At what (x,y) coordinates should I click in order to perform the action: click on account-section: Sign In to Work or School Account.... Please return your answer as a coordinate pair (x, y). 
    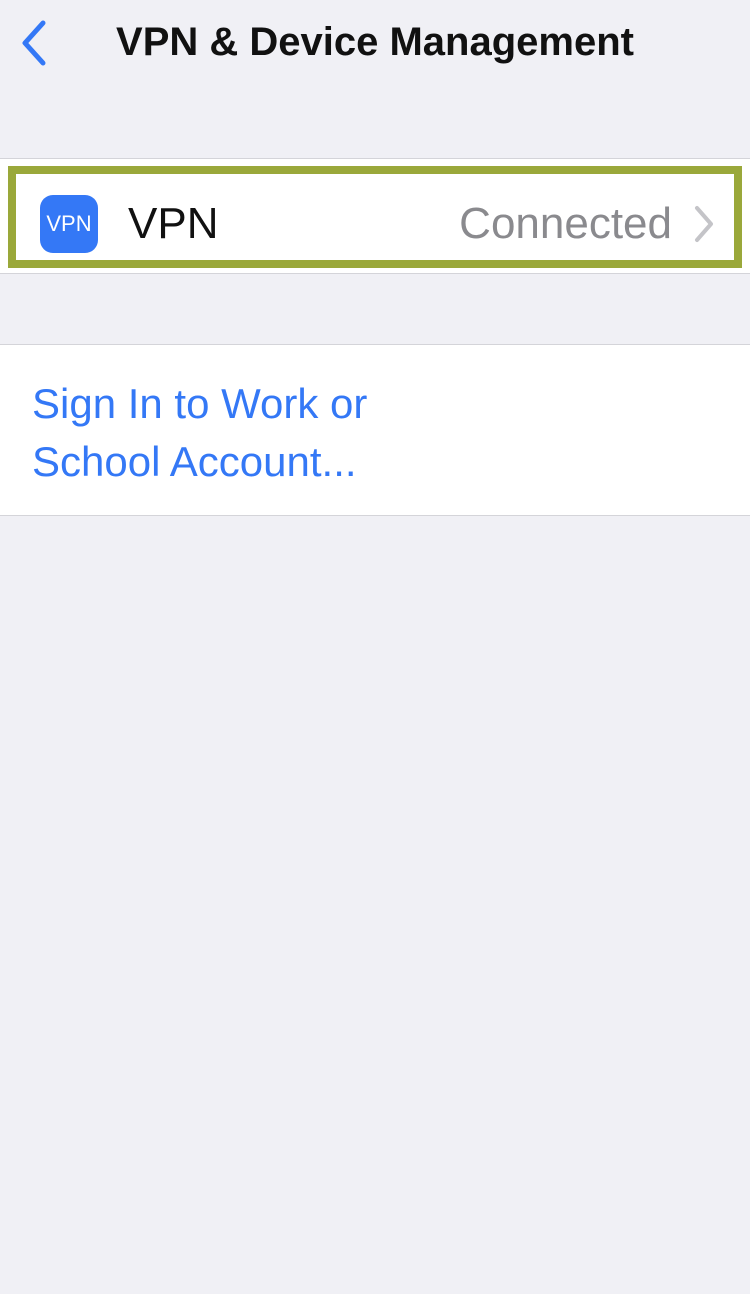
    Looking at the image, I should click on (375, 430).